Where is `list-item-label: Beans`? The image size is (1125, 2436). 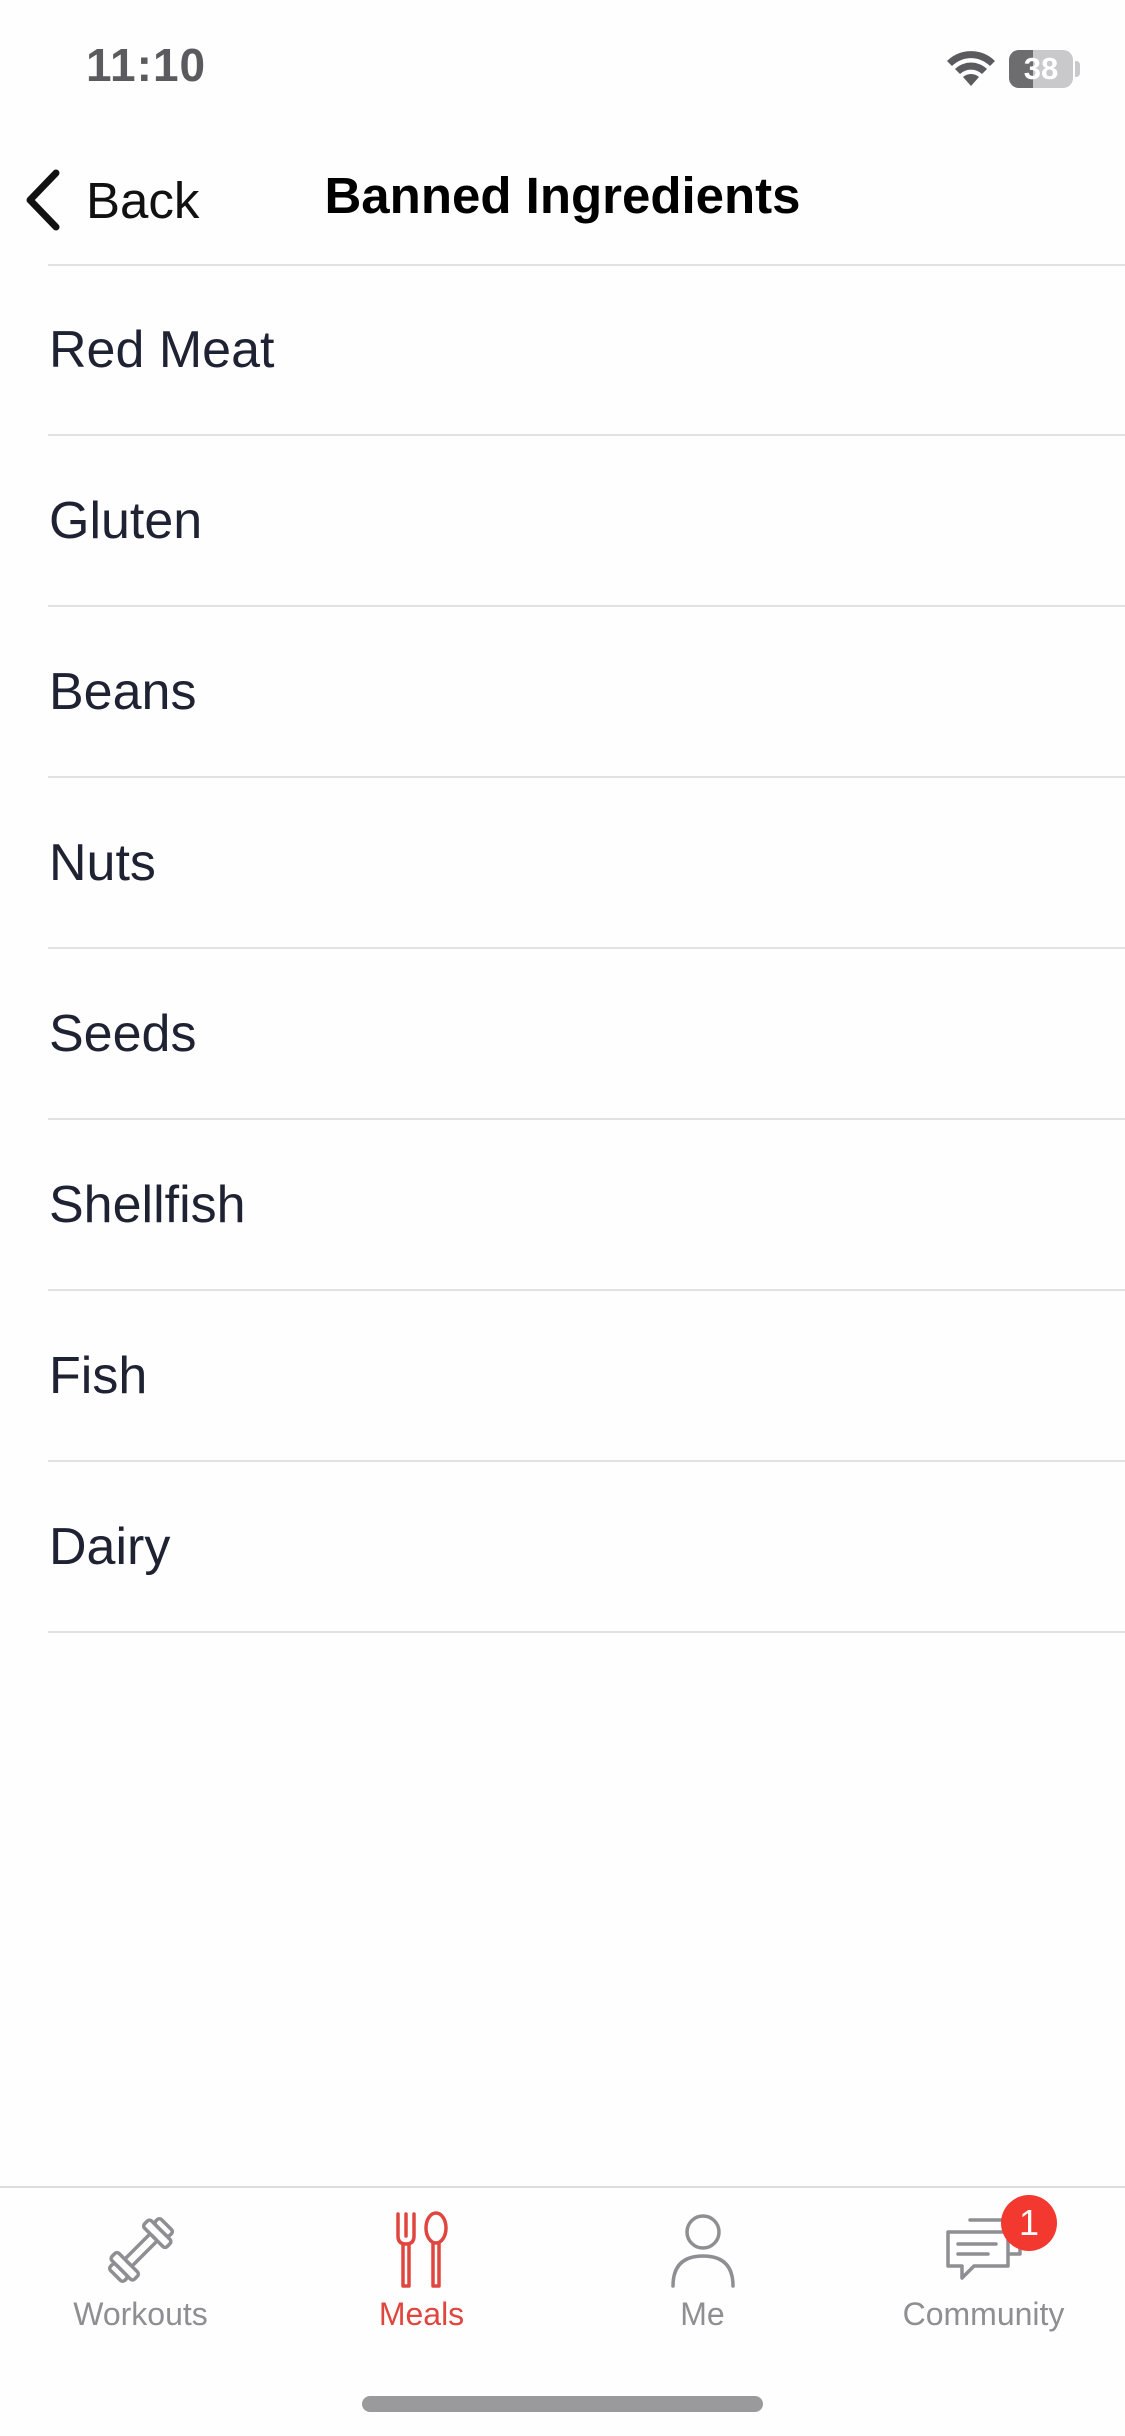 list-item-label: Beans is located at coordinates (123, 692).